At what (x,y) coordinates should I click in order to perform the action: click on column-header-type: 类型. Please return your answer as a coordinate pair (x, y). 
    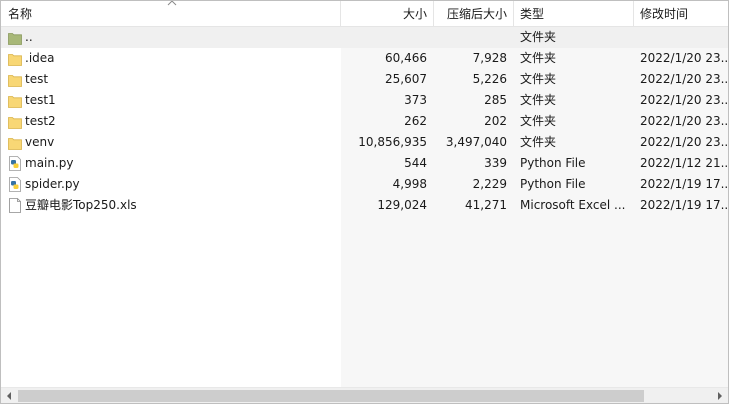
    Looking at the image, I should click on (574, 13).